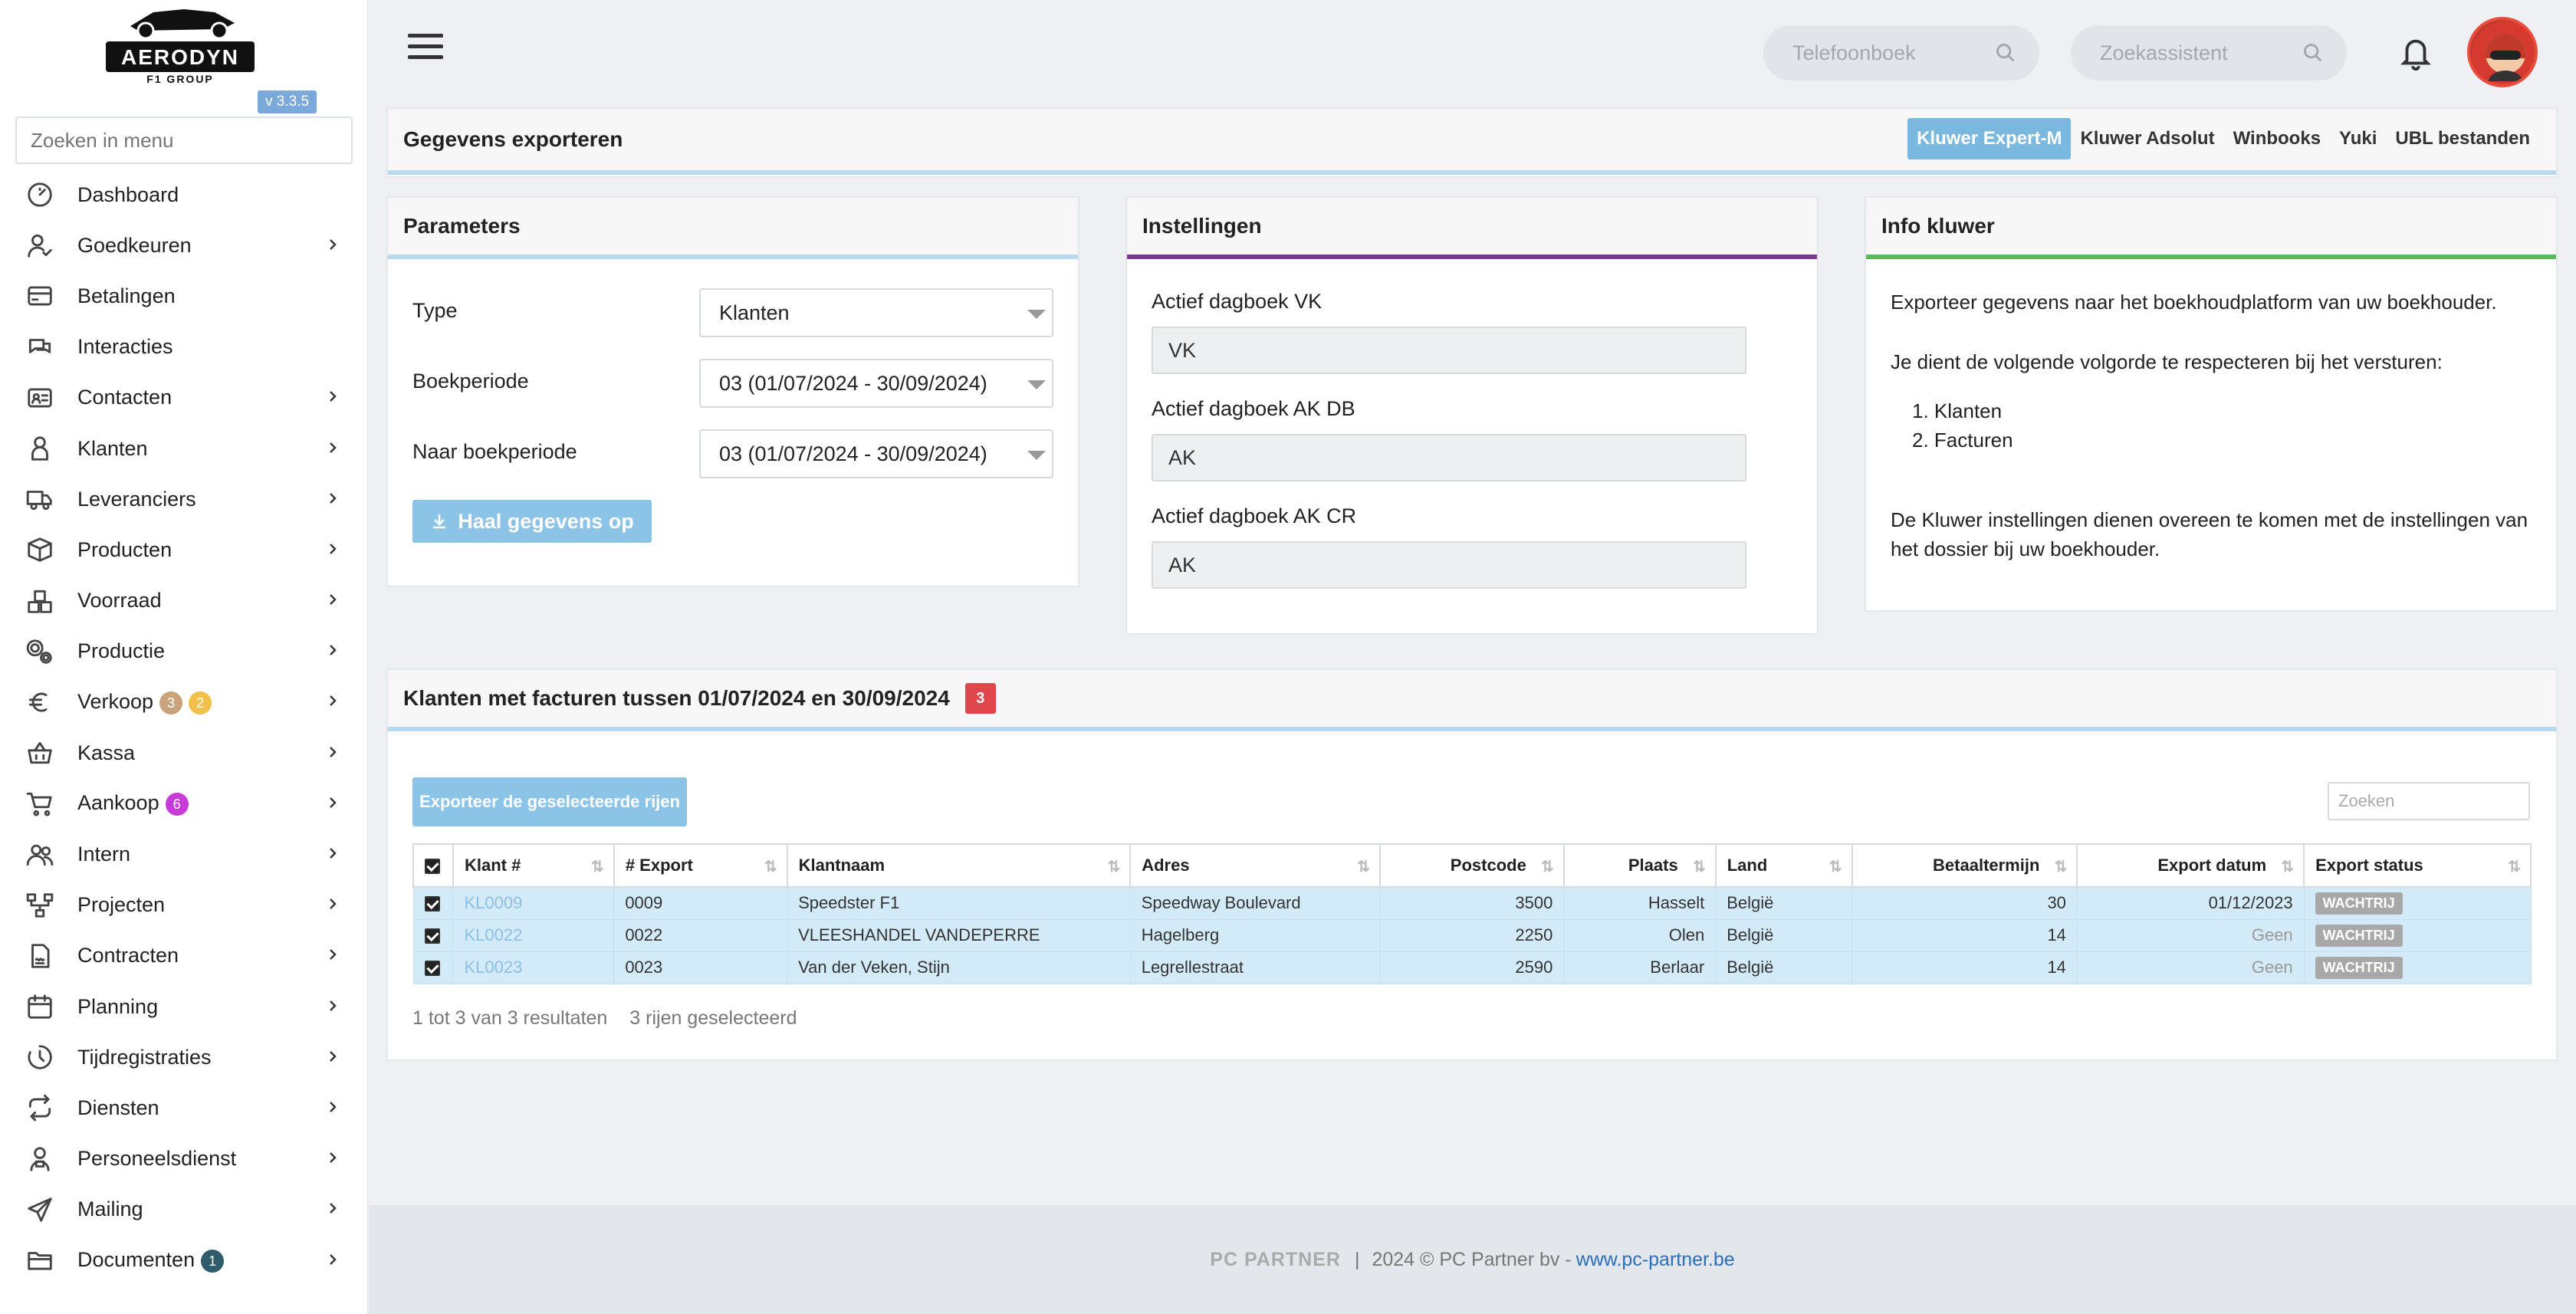  Describe the element at coordinates (1449, 350) in the screenshot. I see `vk-input: VK` at that location.